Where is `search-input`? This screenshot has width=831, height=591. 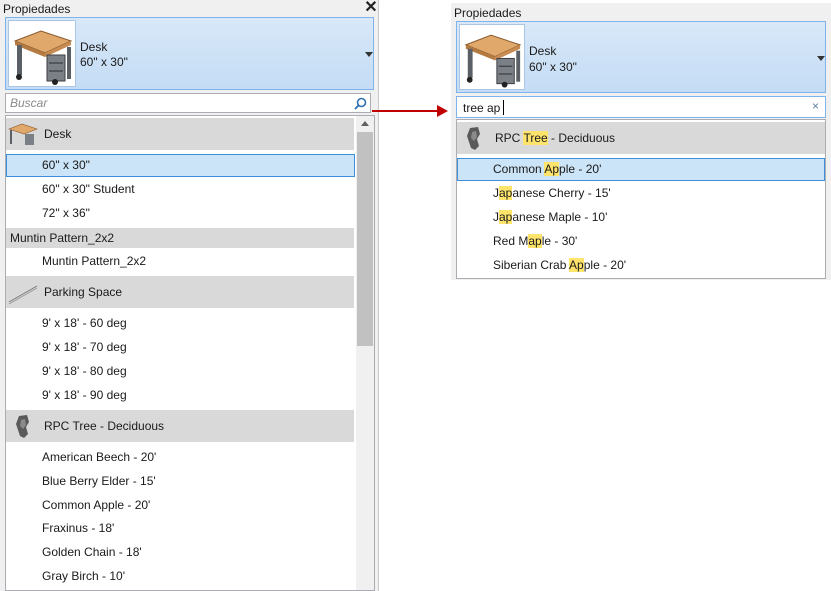 search-input is located at coordinates (175, 103).